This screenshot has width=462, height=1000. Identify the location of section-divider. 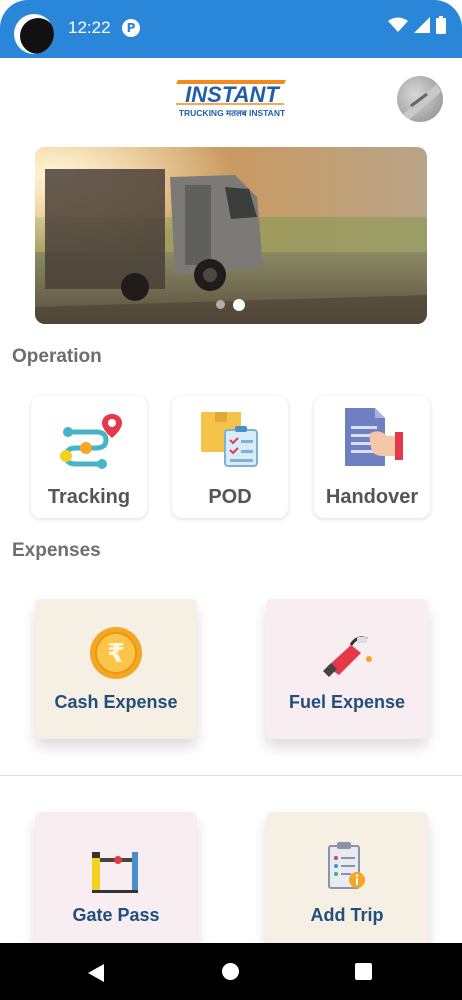
(231, 775).